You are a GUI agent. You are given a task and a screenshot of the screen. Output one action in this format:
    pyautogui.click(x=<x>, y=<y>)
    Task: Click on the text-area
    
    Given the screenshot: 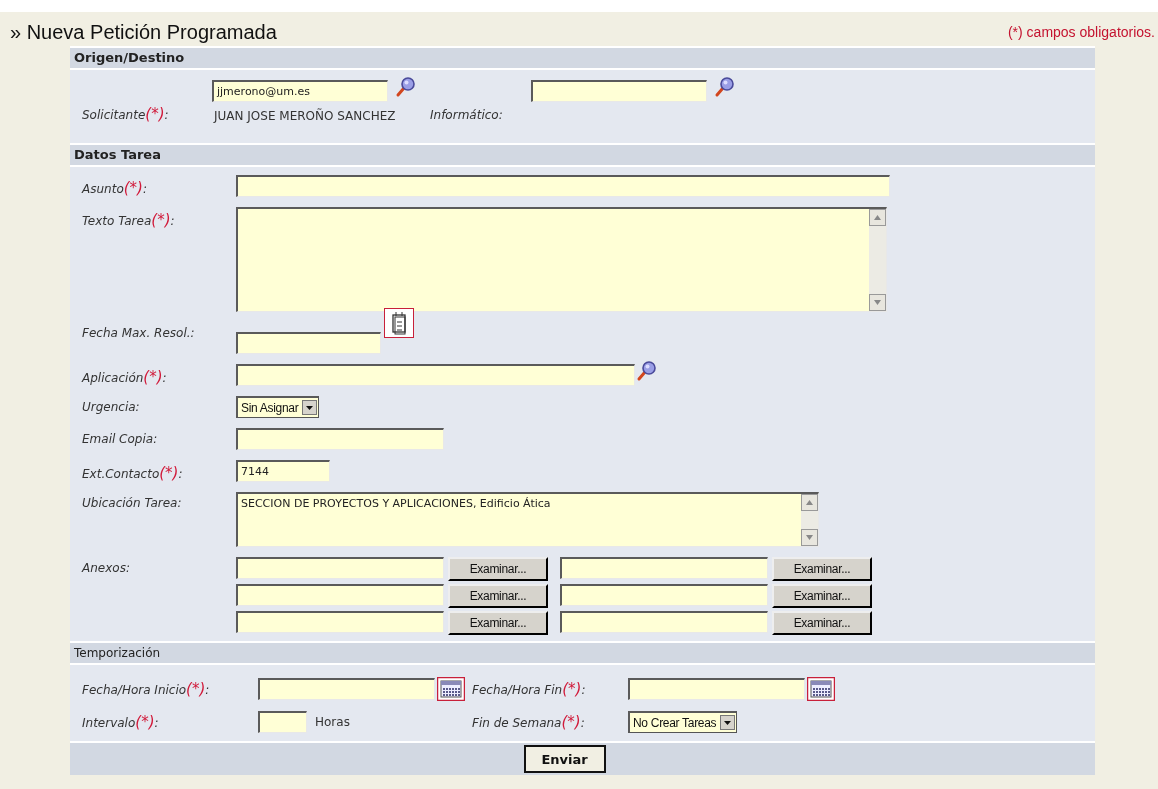 What is the action you would take?
    pyautogui.click(x=561, y=259)
    